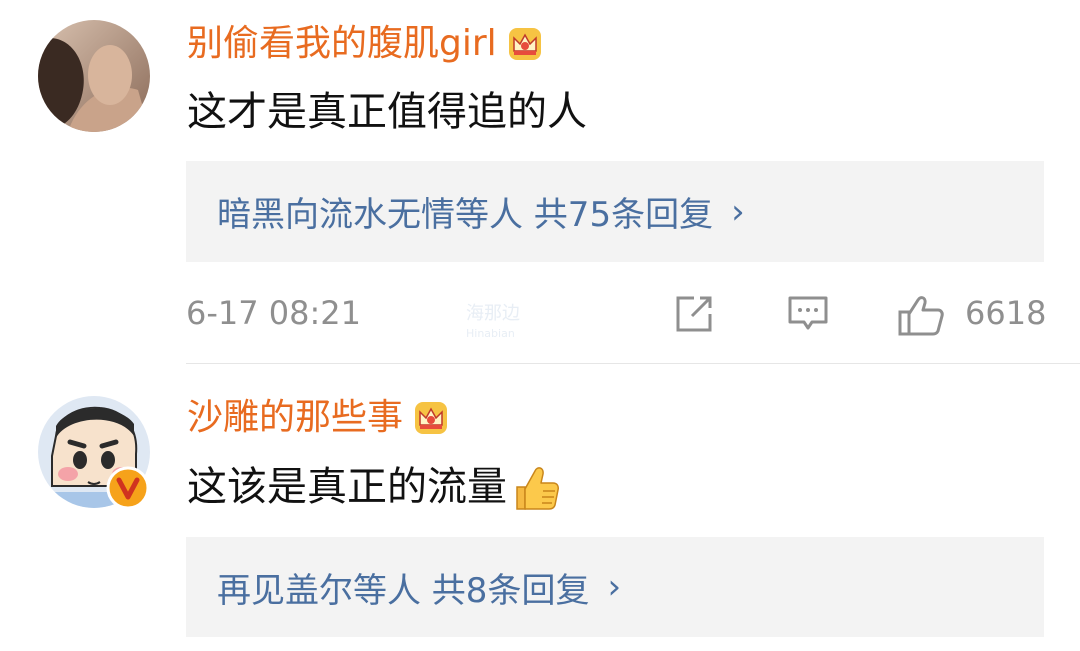 This screenshot has width=1080, height=651. What do you see at coordinates (490, 333) in the screenshot?
I see `watermark-line2: Hinabian` at bounding box center [490, 333].